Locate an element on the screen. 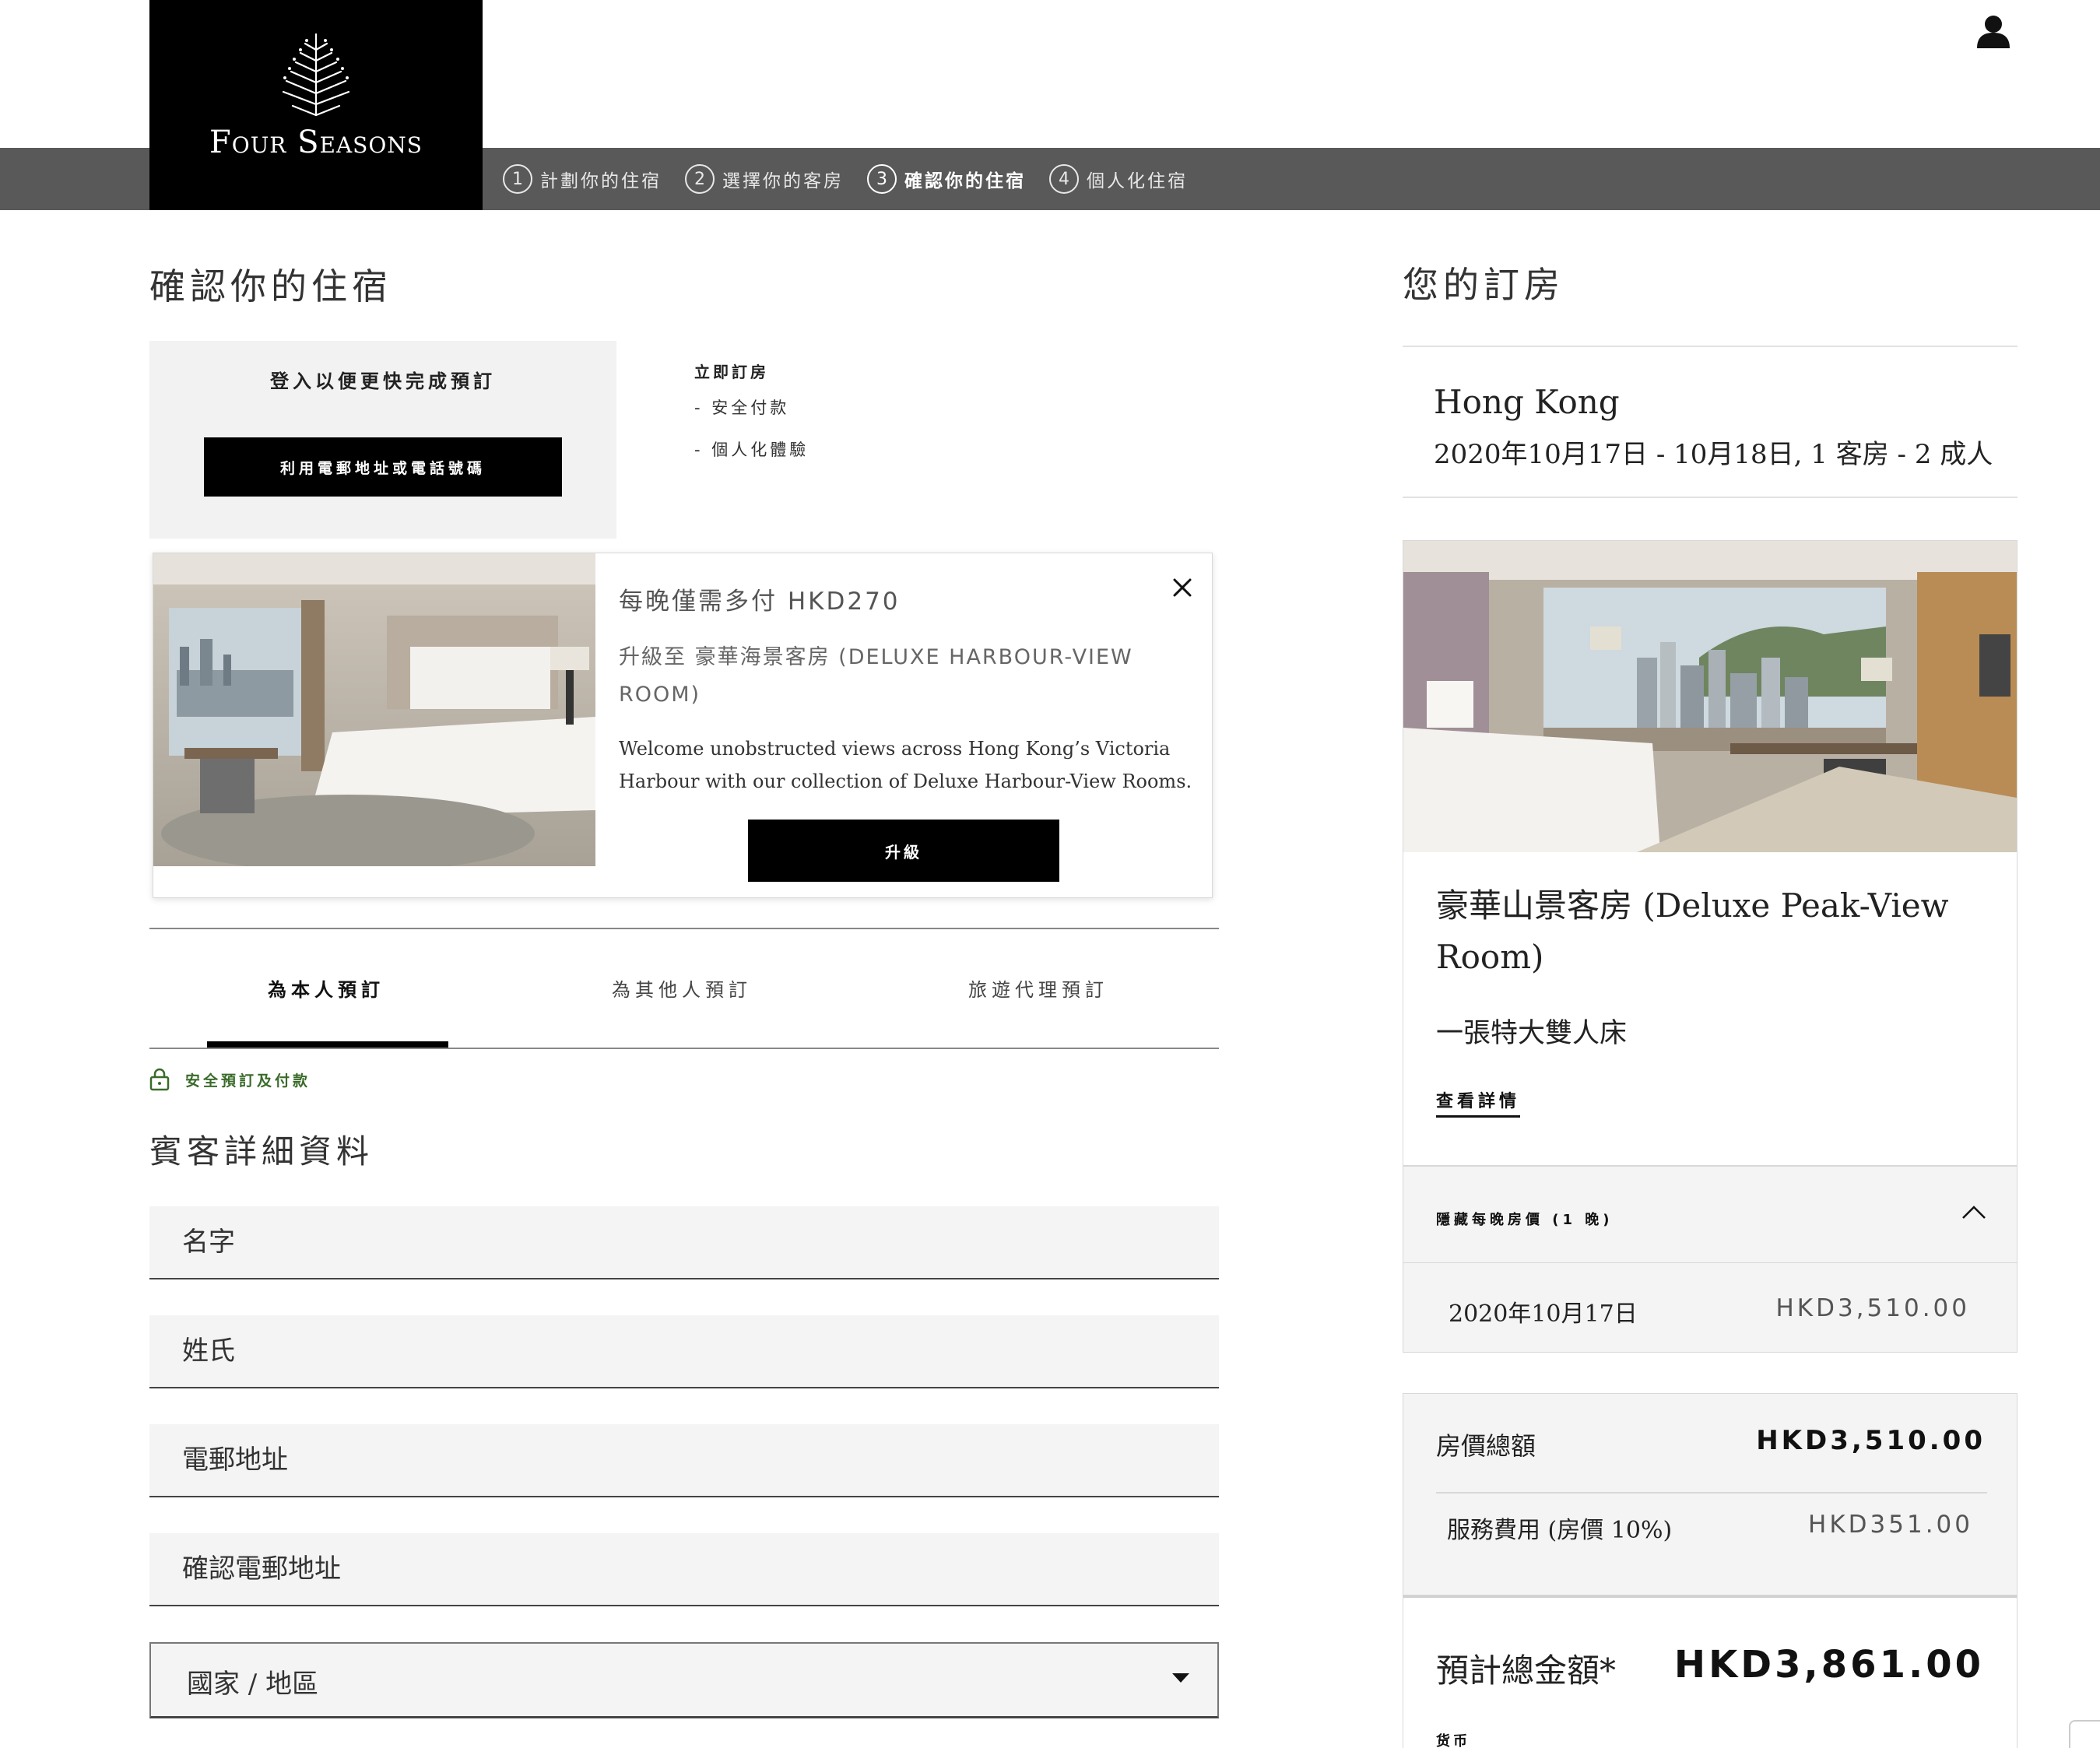 This screenshot has width=2100, height=1748. step-number: 3 is located at coordinates (882, 179).